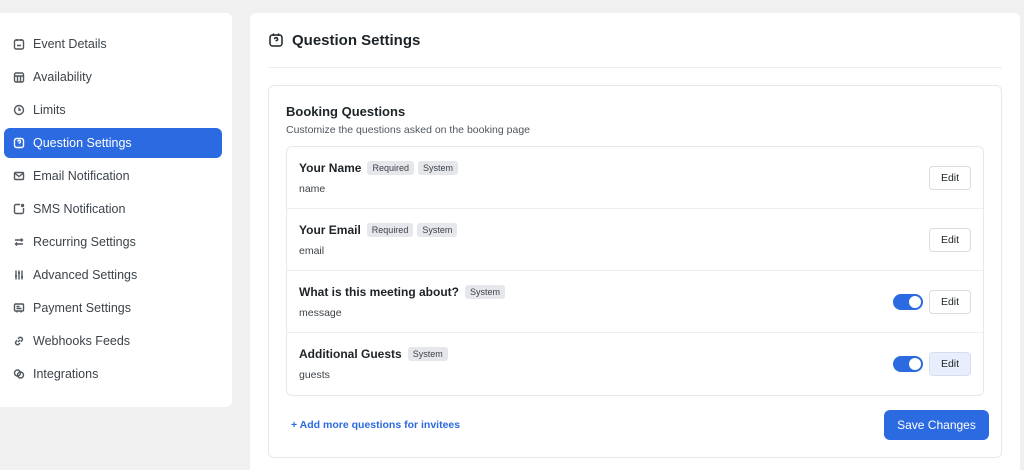 This screenshot has width=1024, height=470. What do you see at coordinates (19, 143) in the screenshot?
I see `question-square-icon` at bounding box center [19, 143].